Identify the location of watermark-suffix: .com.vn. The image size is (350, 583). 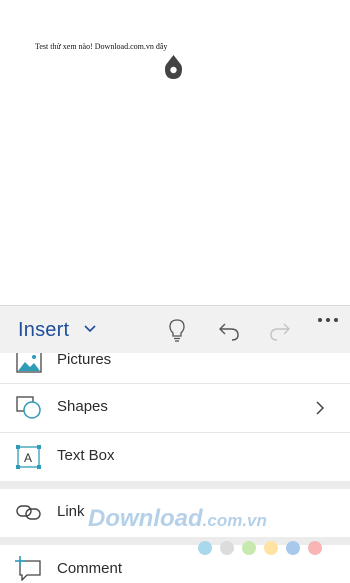
(234, 520).